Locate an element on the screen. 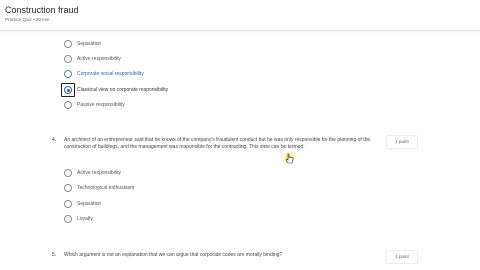  option-label: Technological enthusiasm is located at coordinates (106, 188).